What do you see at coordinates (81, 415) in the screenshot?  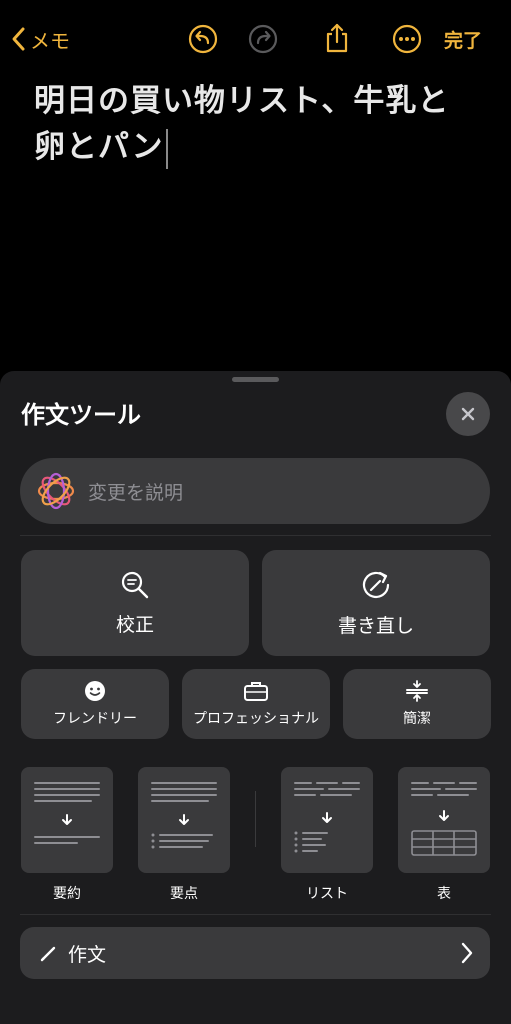 I see `sheet-title: 作文ツール` at bounding box center [81, 415].